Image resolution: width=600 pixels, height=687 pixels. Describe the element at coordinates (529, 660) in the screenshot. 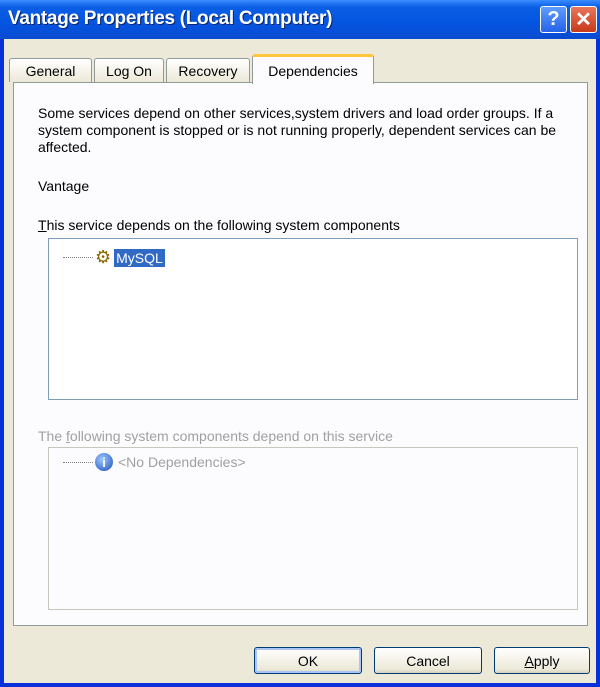

I see `apply-accel: A` at that location.